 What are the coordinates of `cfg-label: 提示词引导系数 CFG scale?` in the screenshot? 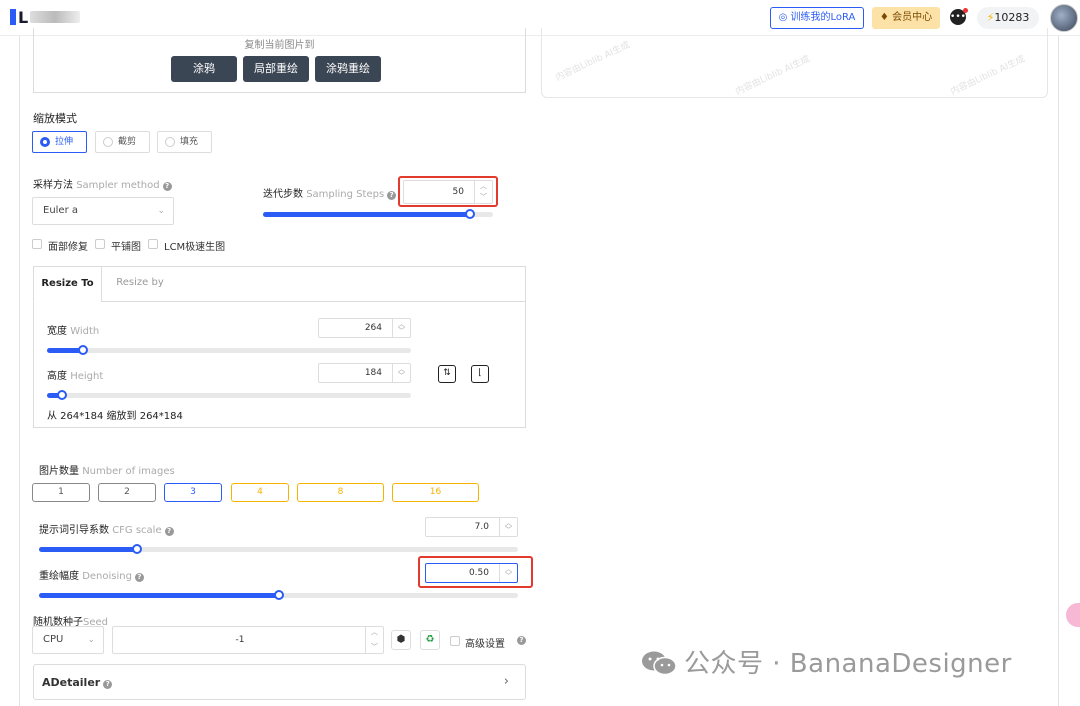 It's located at (106, 528).